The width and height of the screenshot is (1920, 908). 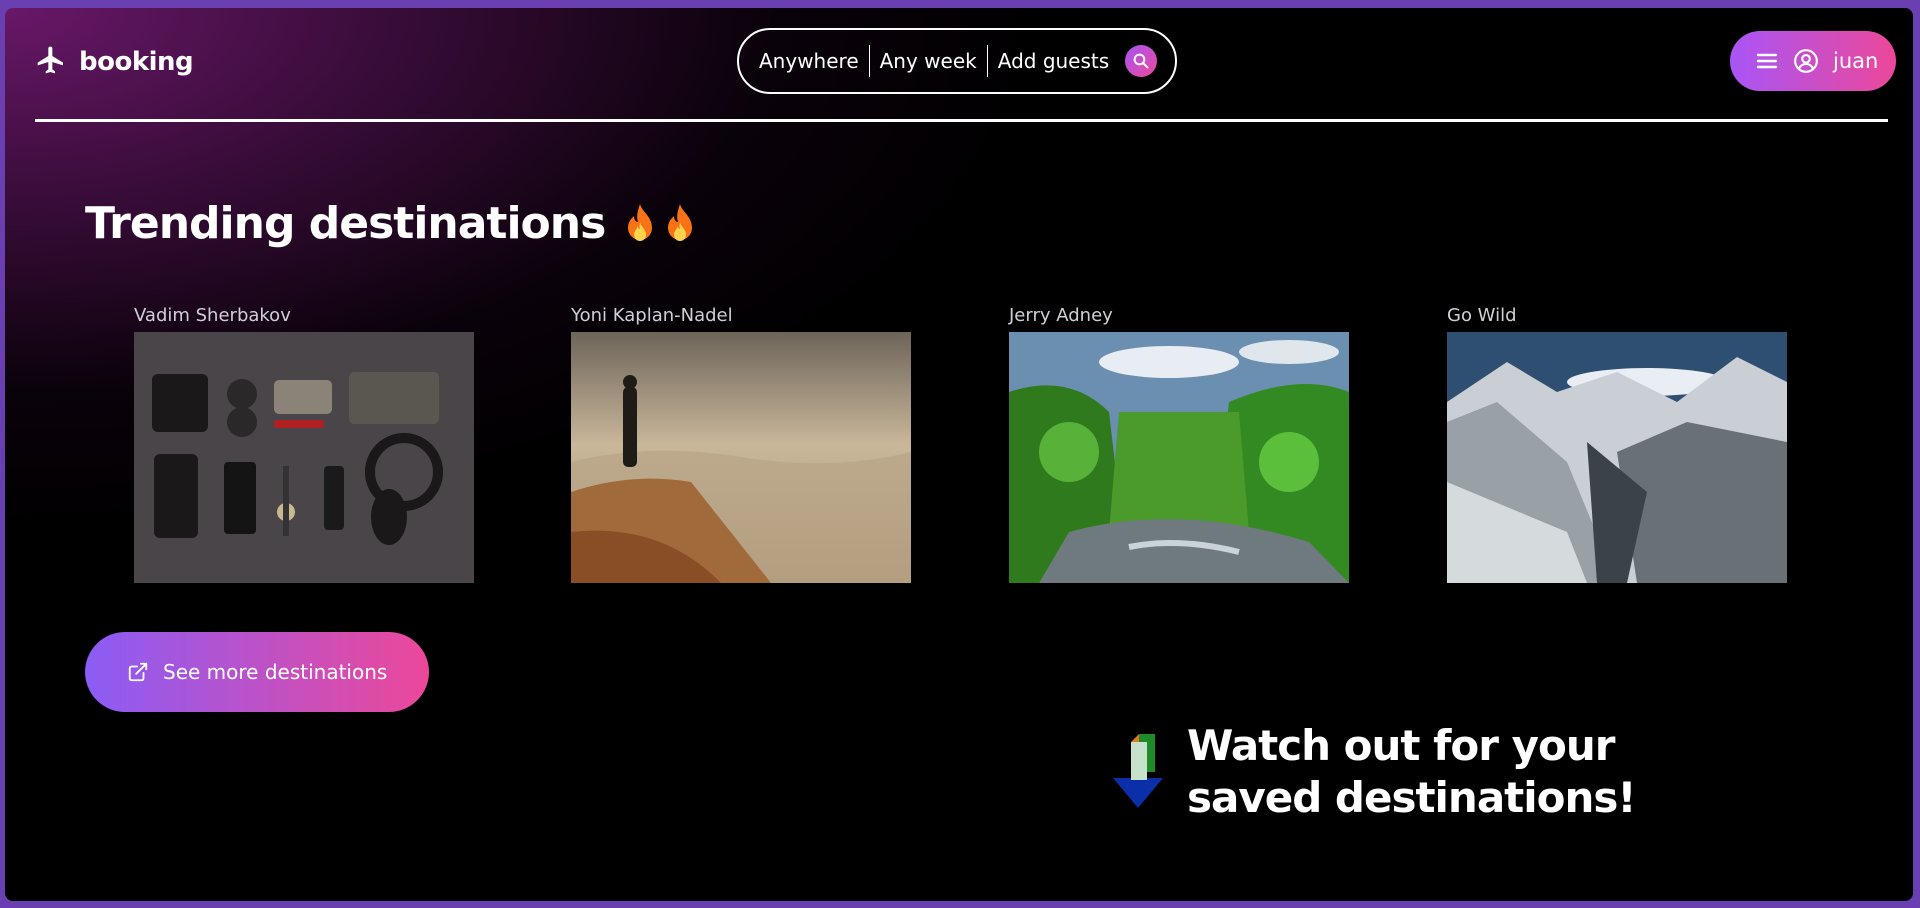 I want to click on brand-logo: booking, so click(x=114, y=62).